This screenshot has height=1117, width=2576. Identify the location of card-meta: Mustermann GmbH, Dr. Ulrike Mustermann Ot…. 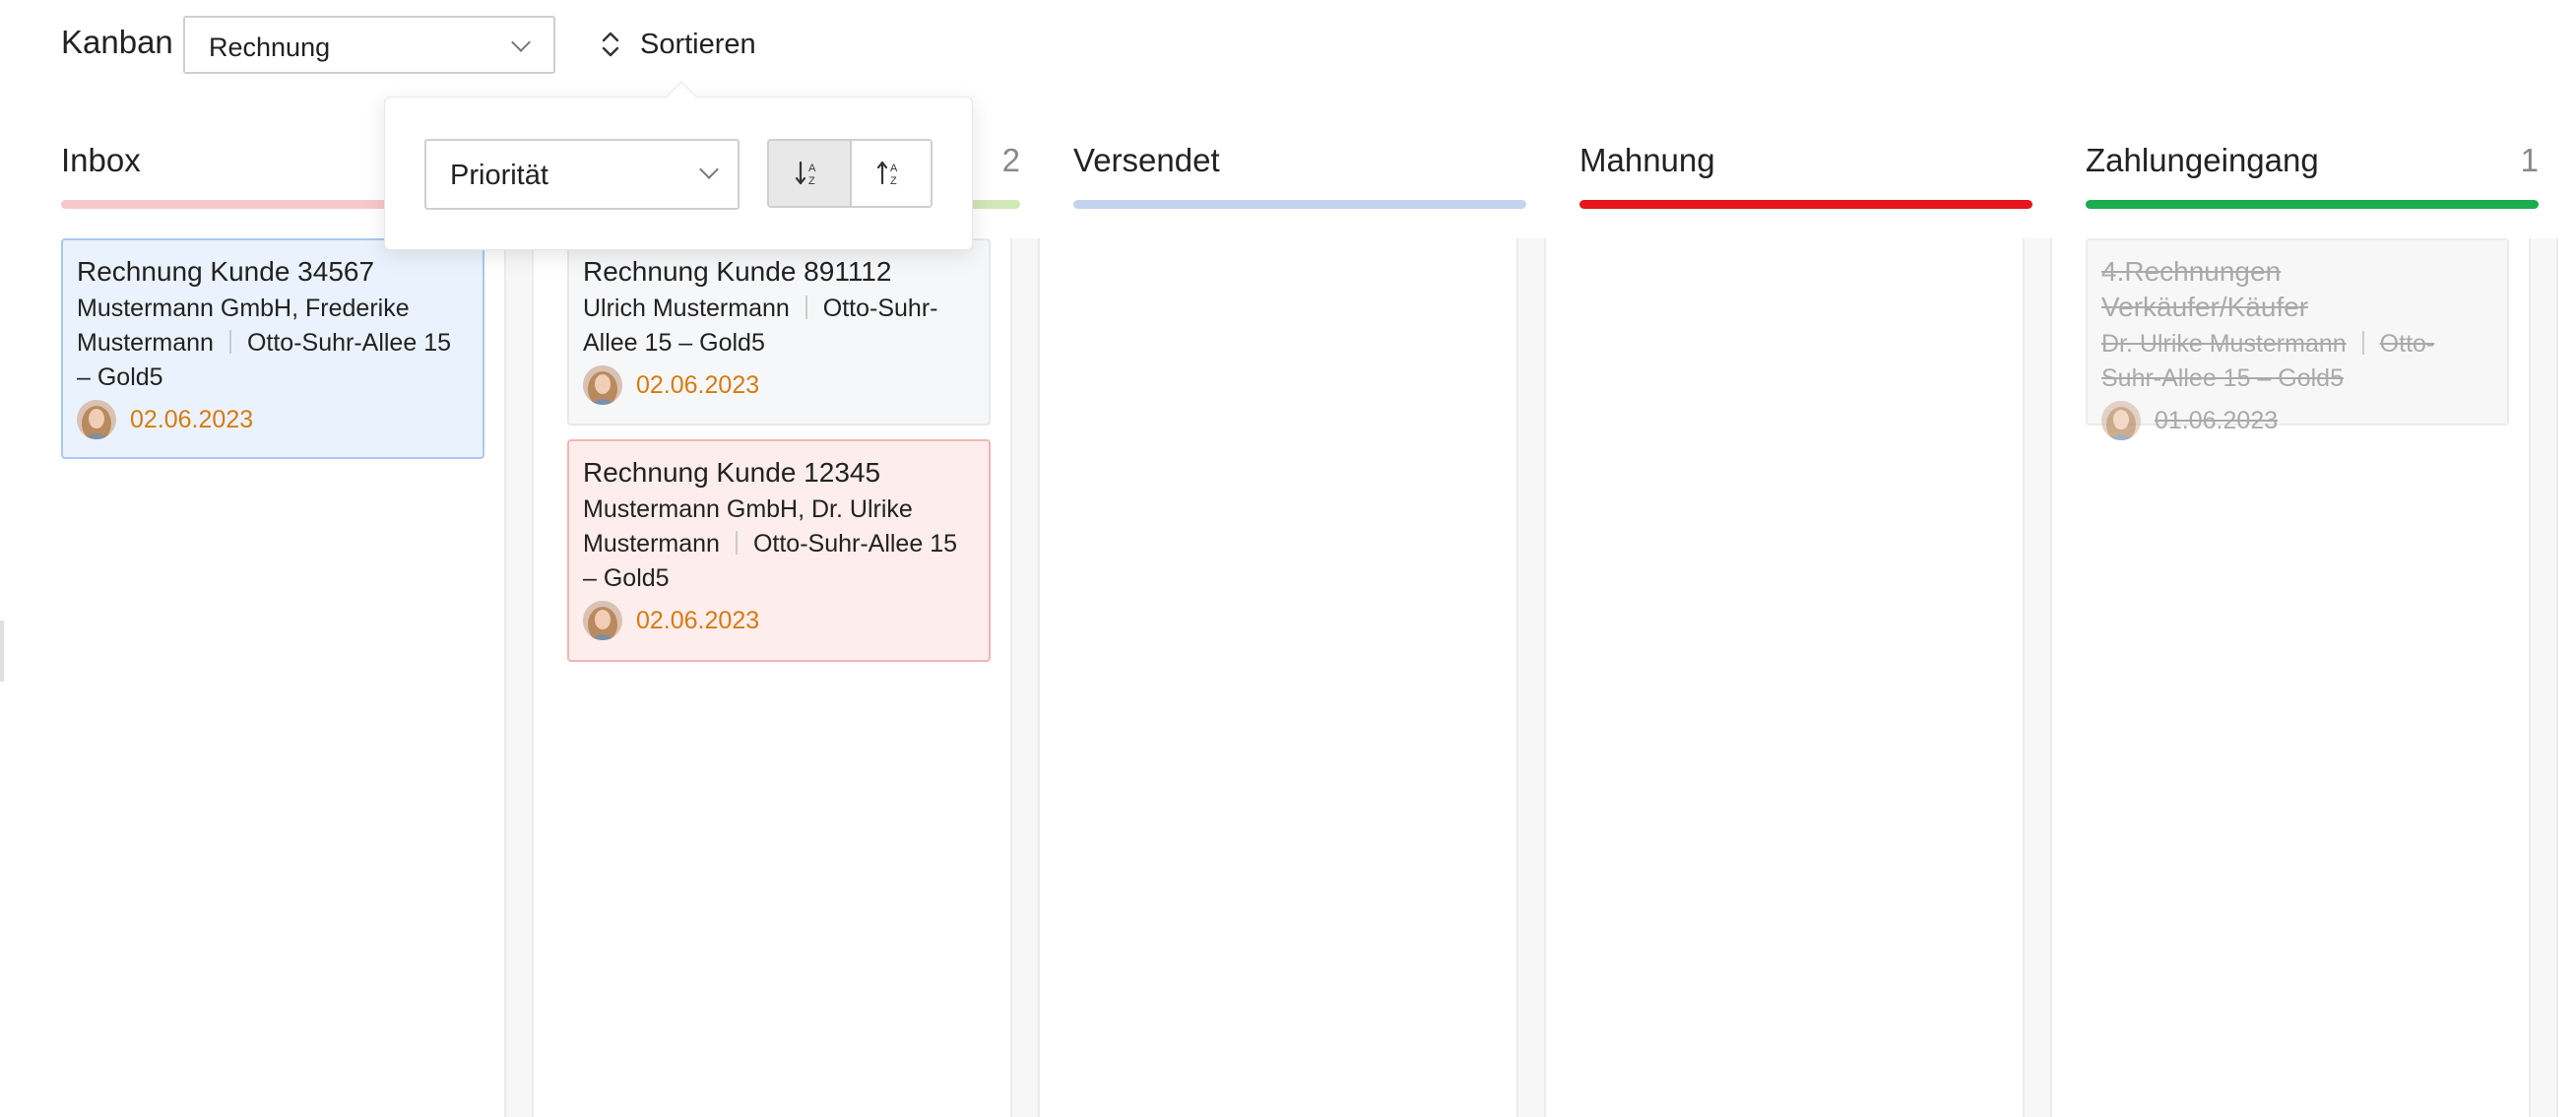
(779, 544).